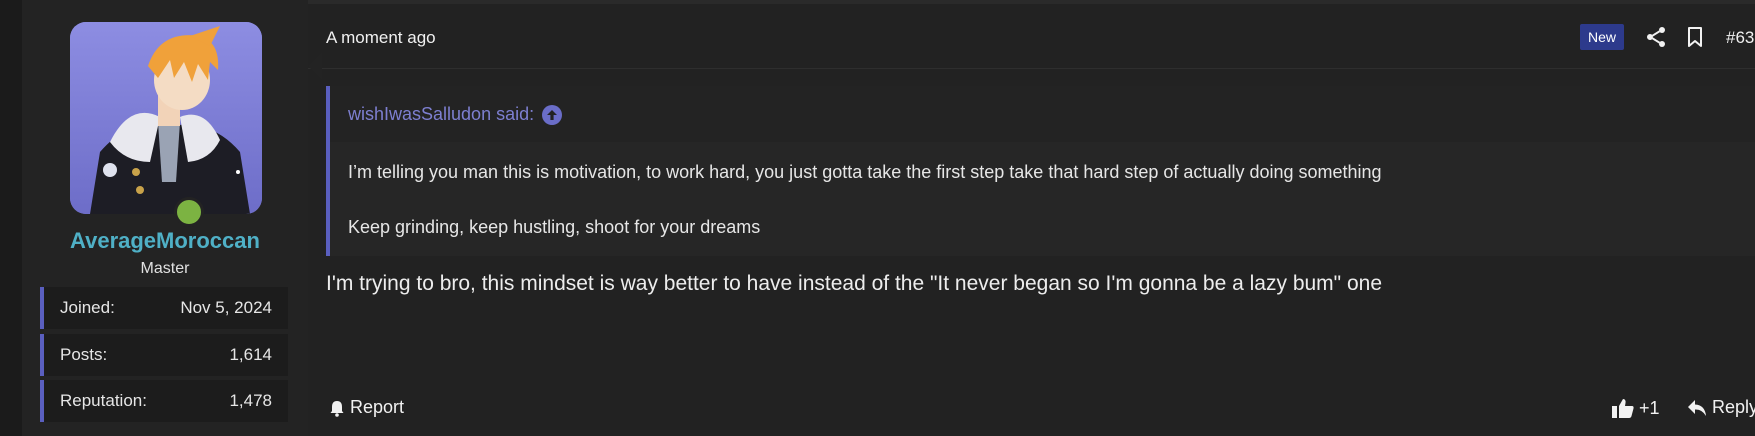 The height and width of the screenshot is (436, 1755). I want to click on online-status-indicator, so click(189, 212).